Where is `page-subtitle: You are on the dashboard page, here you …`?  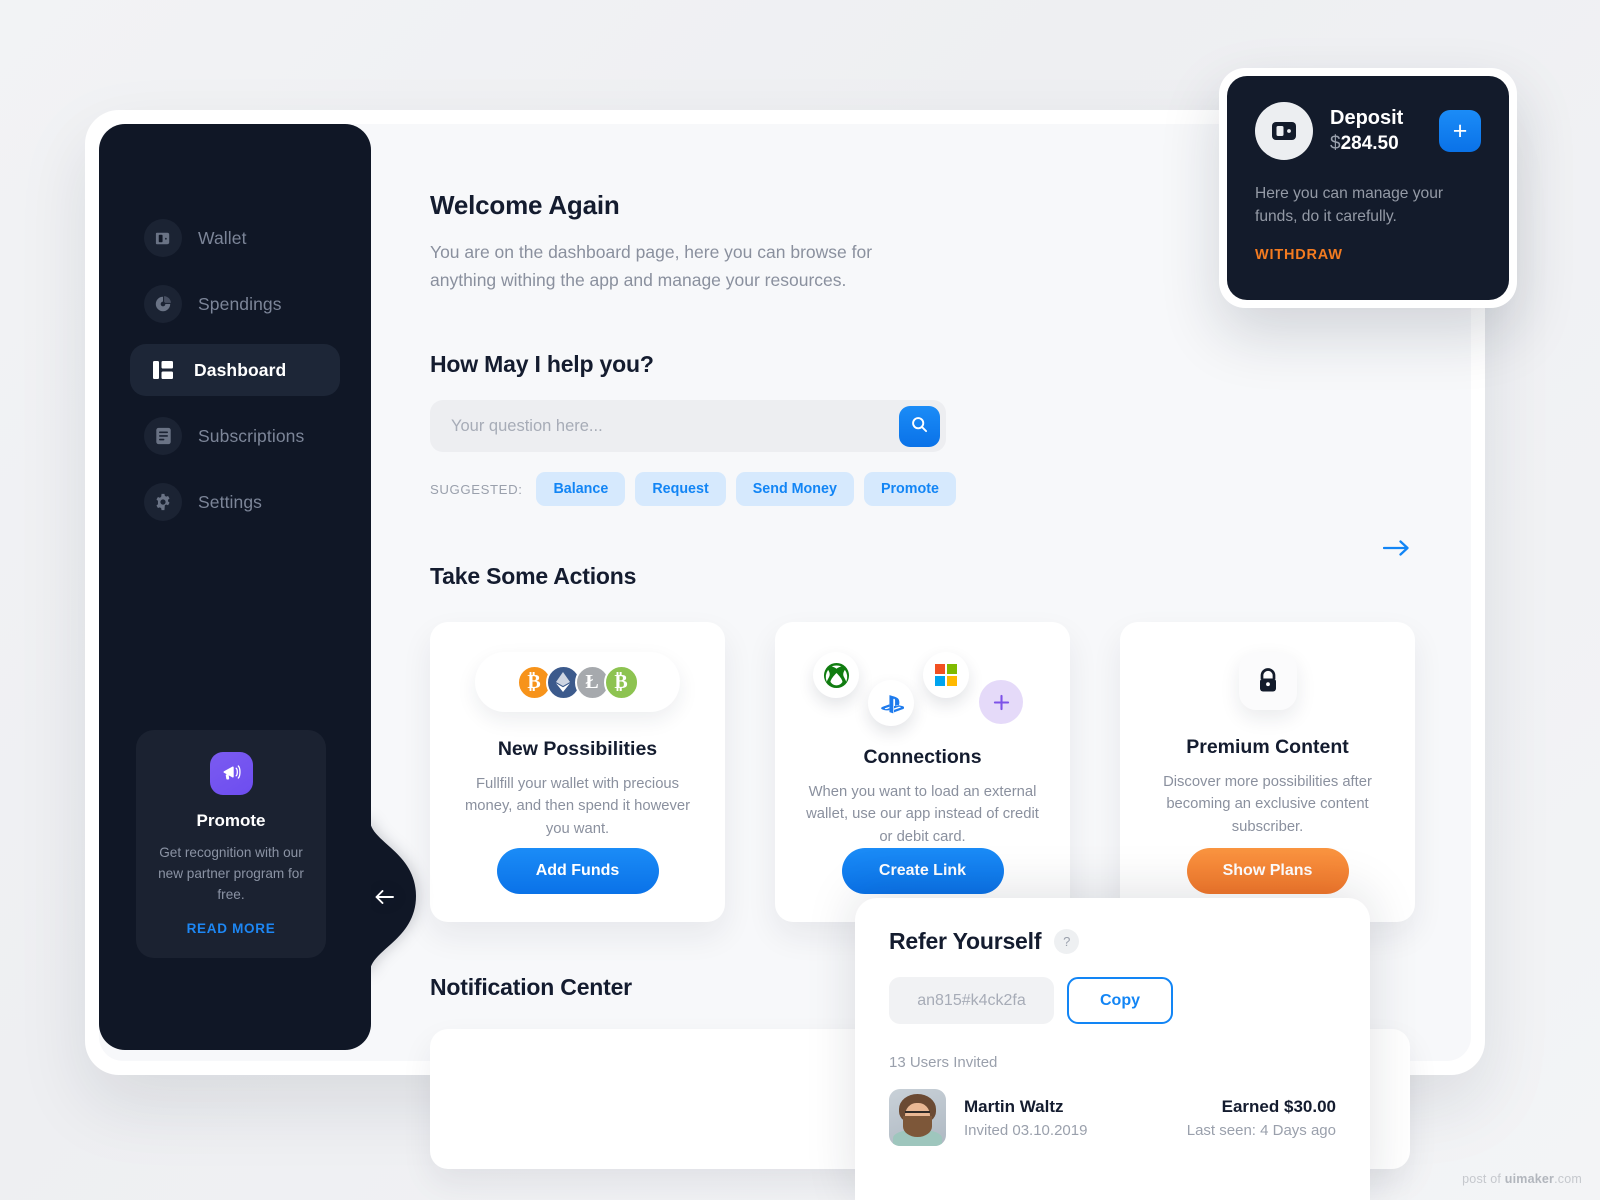
page-subtitle: You are on the dashboard page, here you … is located at coordinates (651, 266).